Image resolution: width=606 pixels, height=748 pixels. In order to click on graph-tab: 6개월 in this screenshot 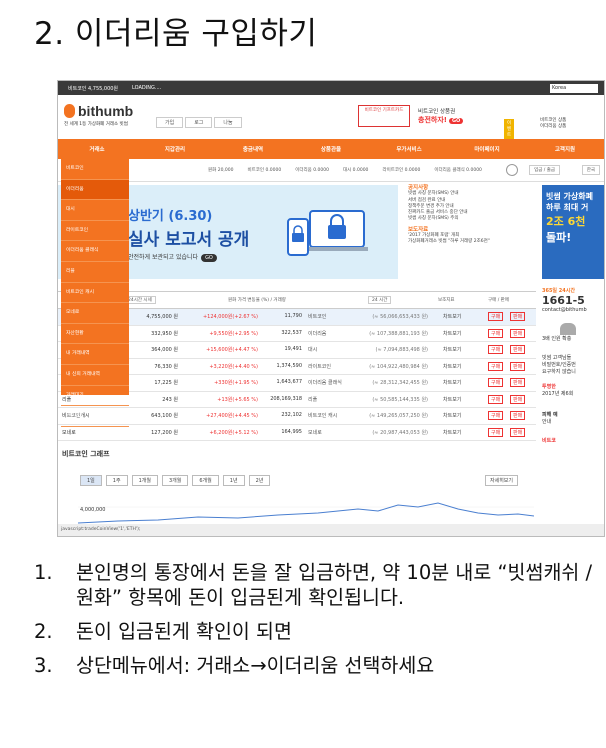, I will do `click(205, 480)`.